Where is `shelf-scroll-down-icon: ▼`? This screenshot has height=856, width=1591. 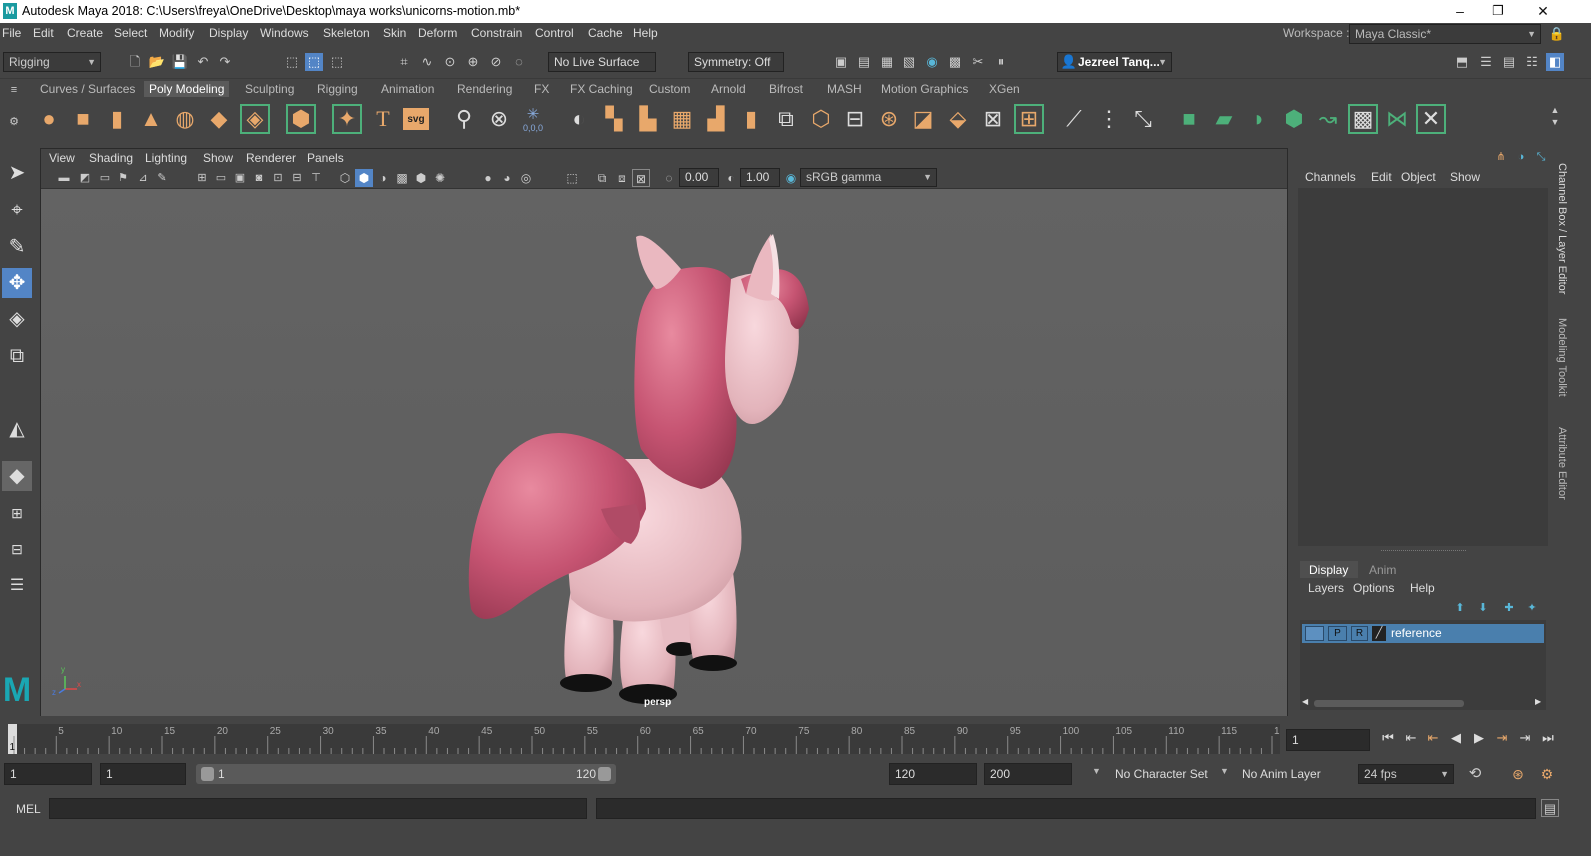
shelf-scroll-down-icon: ▼ is located at coordinates (1555, 122).